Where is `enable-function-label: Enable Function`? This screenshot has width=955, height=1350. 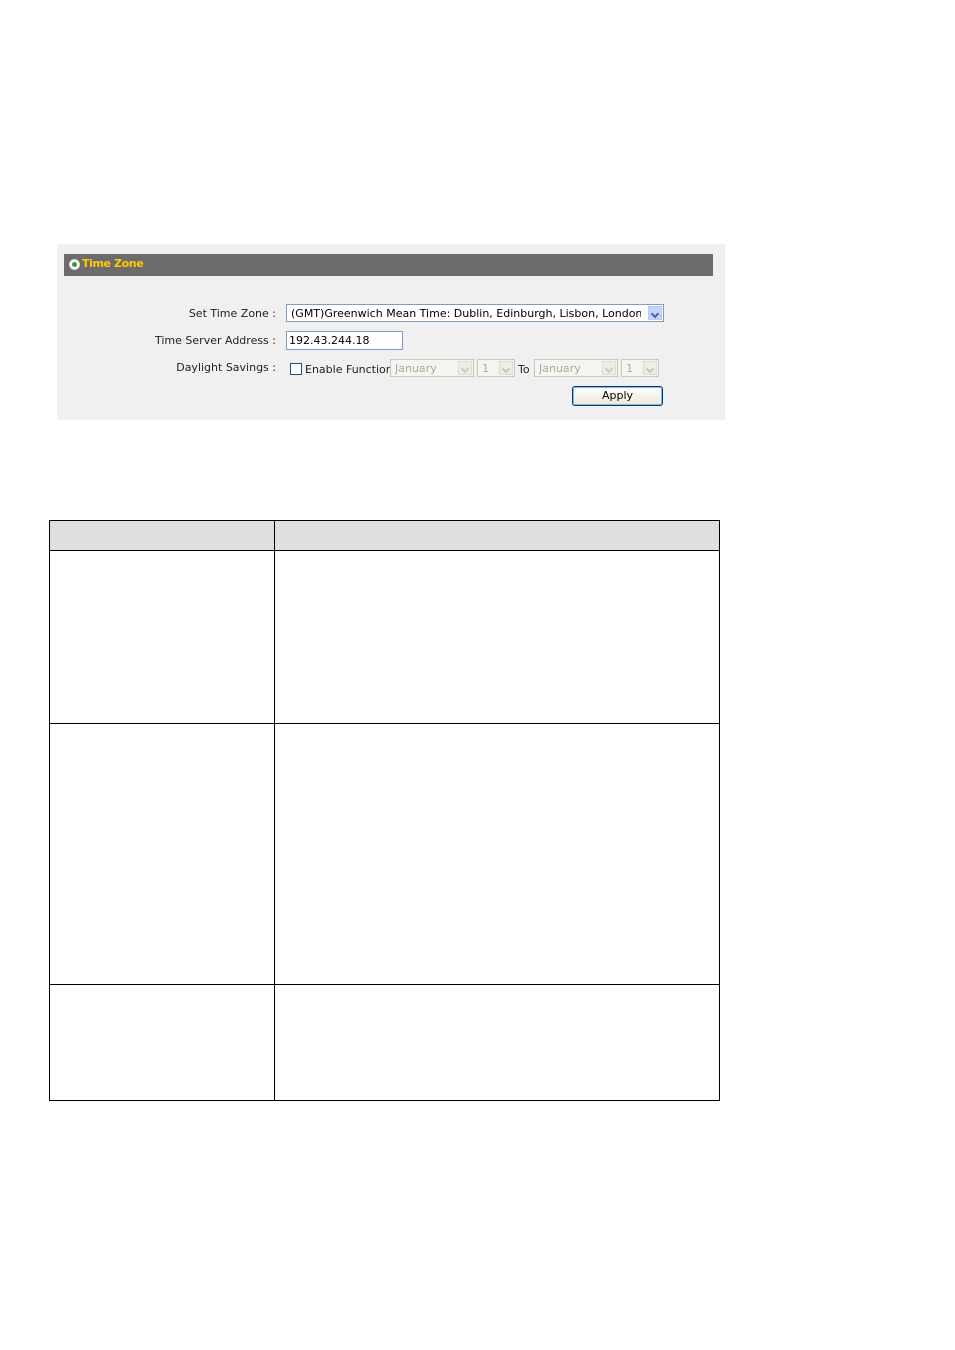
enable-function-label: Enable Function is located at coordinates (349, 369).